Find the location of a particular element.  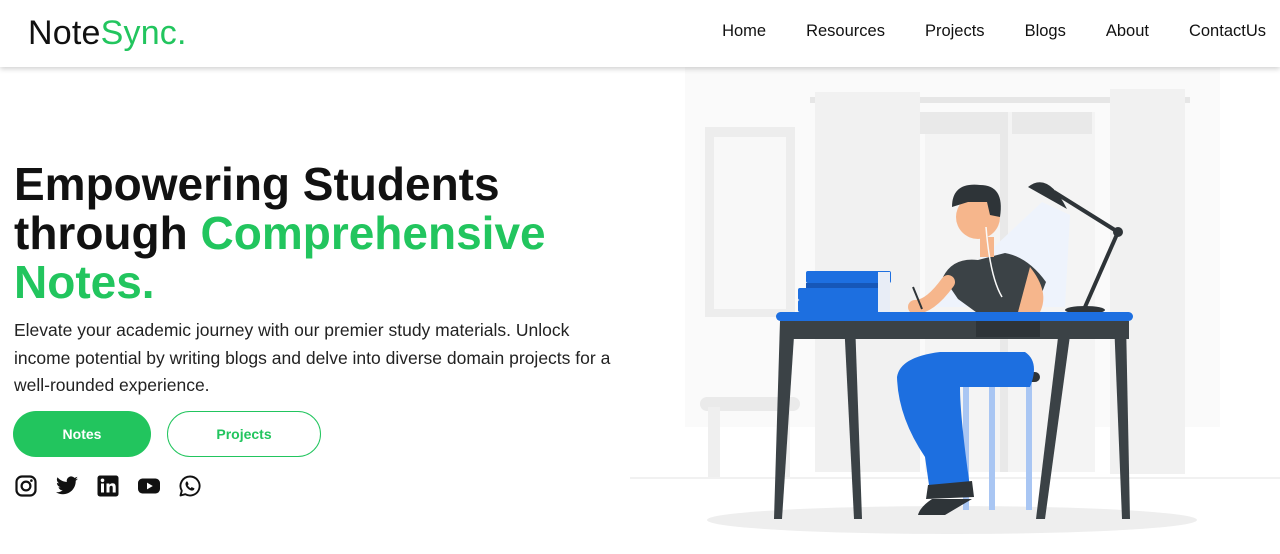

hero-title-line1: Empowering Students is located at coordinates (257, 184).